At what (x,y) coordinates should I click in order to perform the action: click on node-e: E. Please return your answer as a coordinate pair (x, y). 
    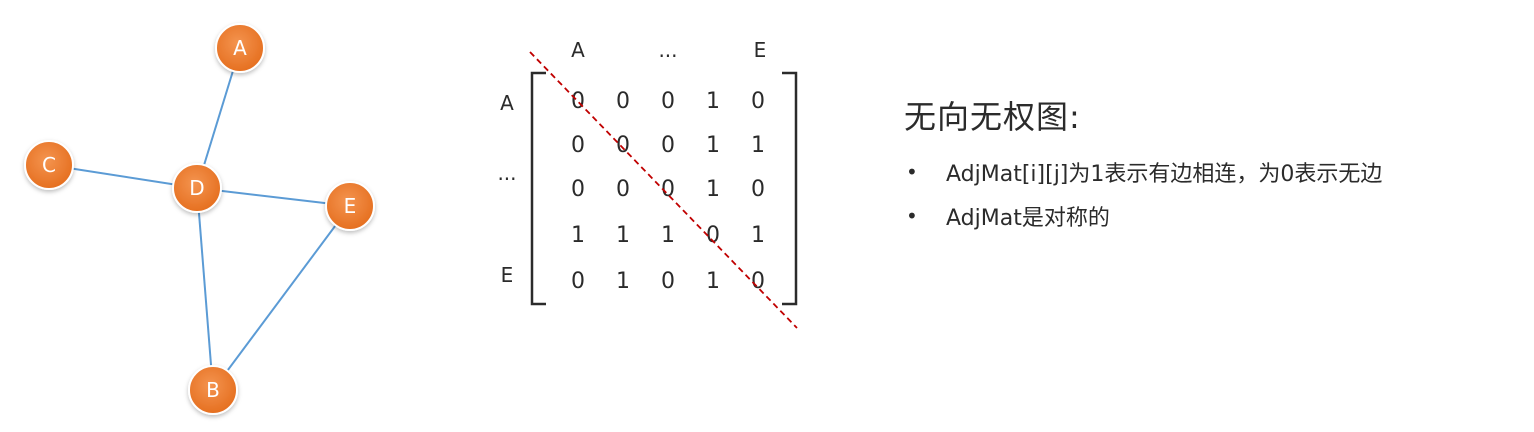
    Looking at the image, I should click on (350, 206).